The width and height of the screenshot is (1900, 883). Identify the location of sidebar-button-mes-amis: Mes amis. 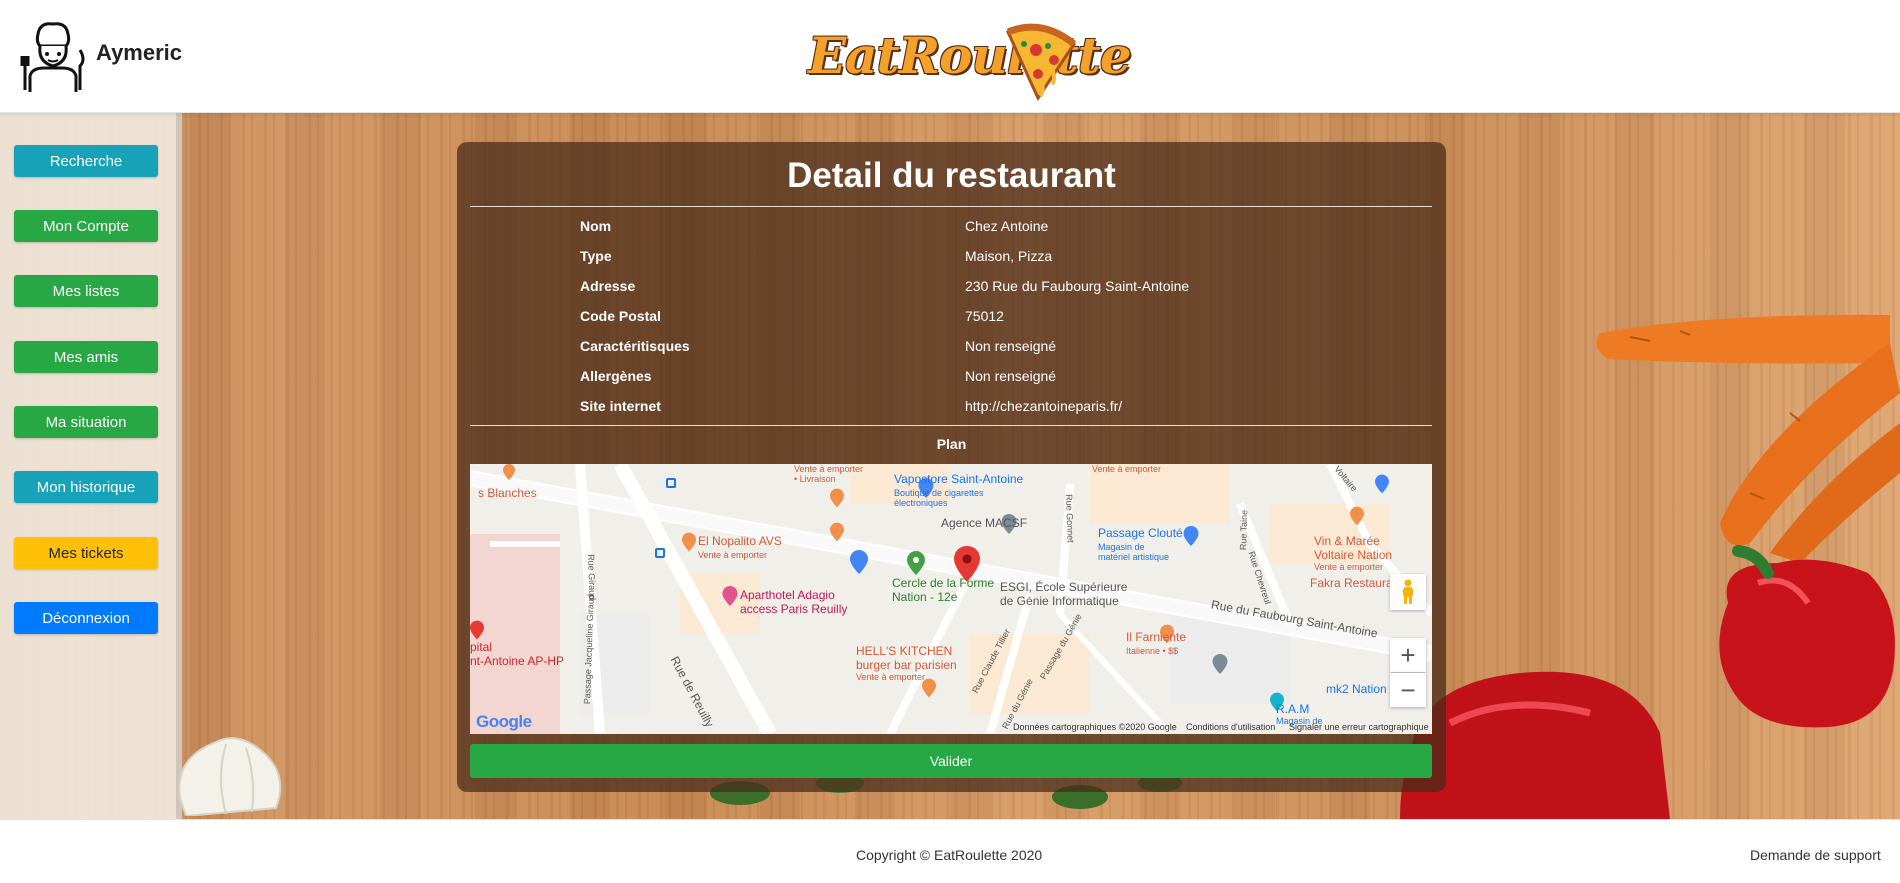
(86, 357).